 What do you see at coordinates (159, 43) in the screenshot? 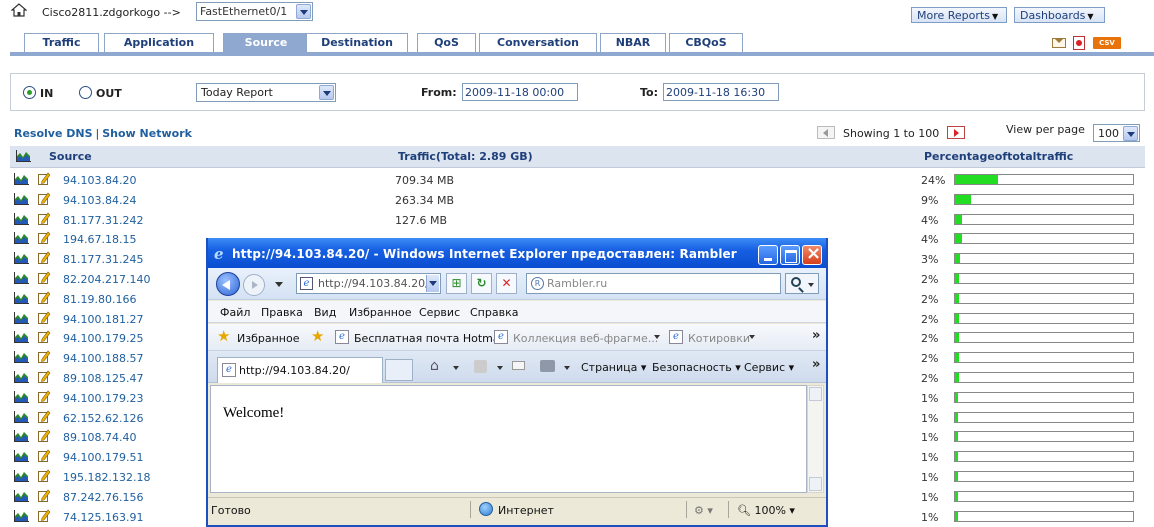
I see `tab-application: Application` at bounding box center [159, 43].